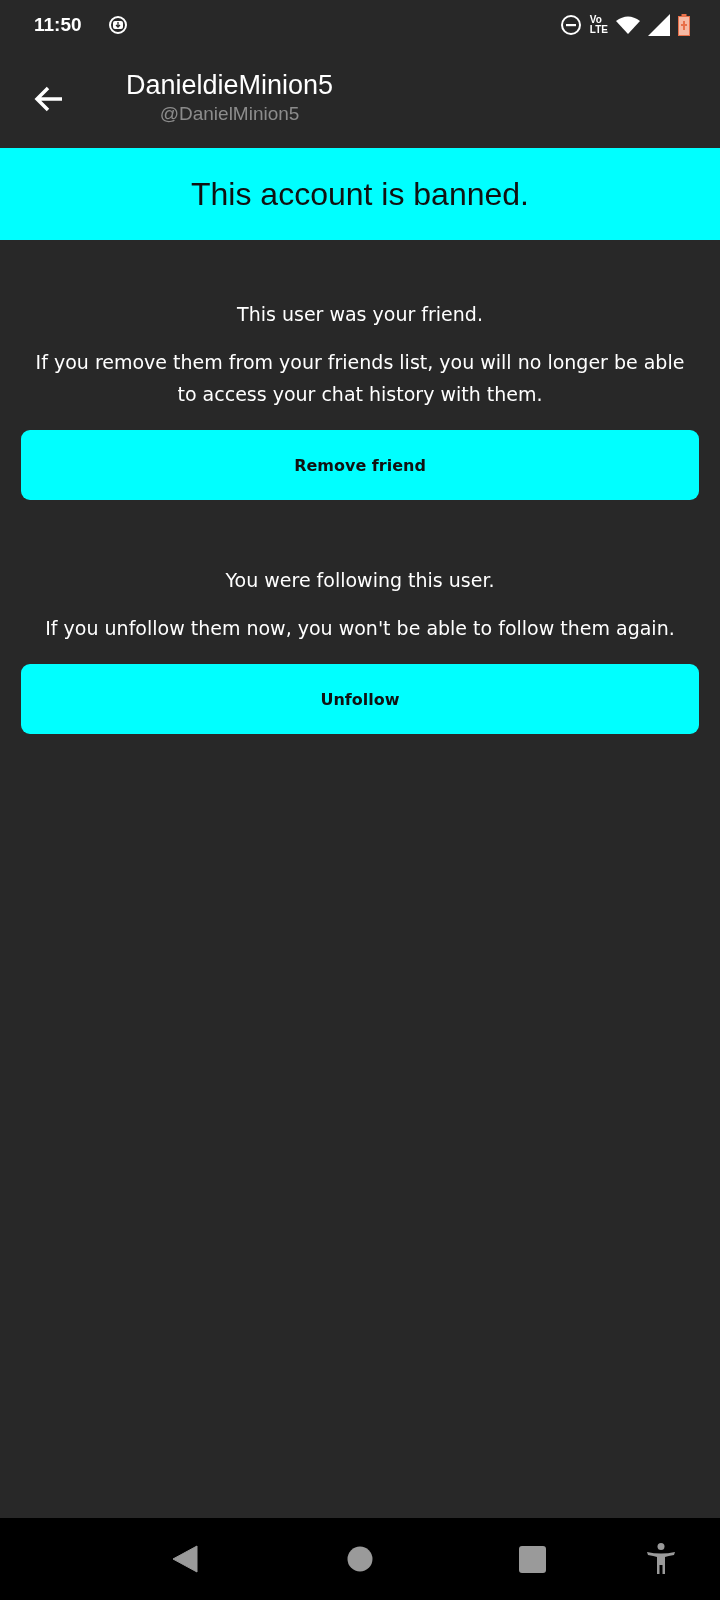 The width and height of the screenshot is (720, 1600). Describe the element at coordinates (628, 25) in the screenshot. I see `wifi-icon` at that location.